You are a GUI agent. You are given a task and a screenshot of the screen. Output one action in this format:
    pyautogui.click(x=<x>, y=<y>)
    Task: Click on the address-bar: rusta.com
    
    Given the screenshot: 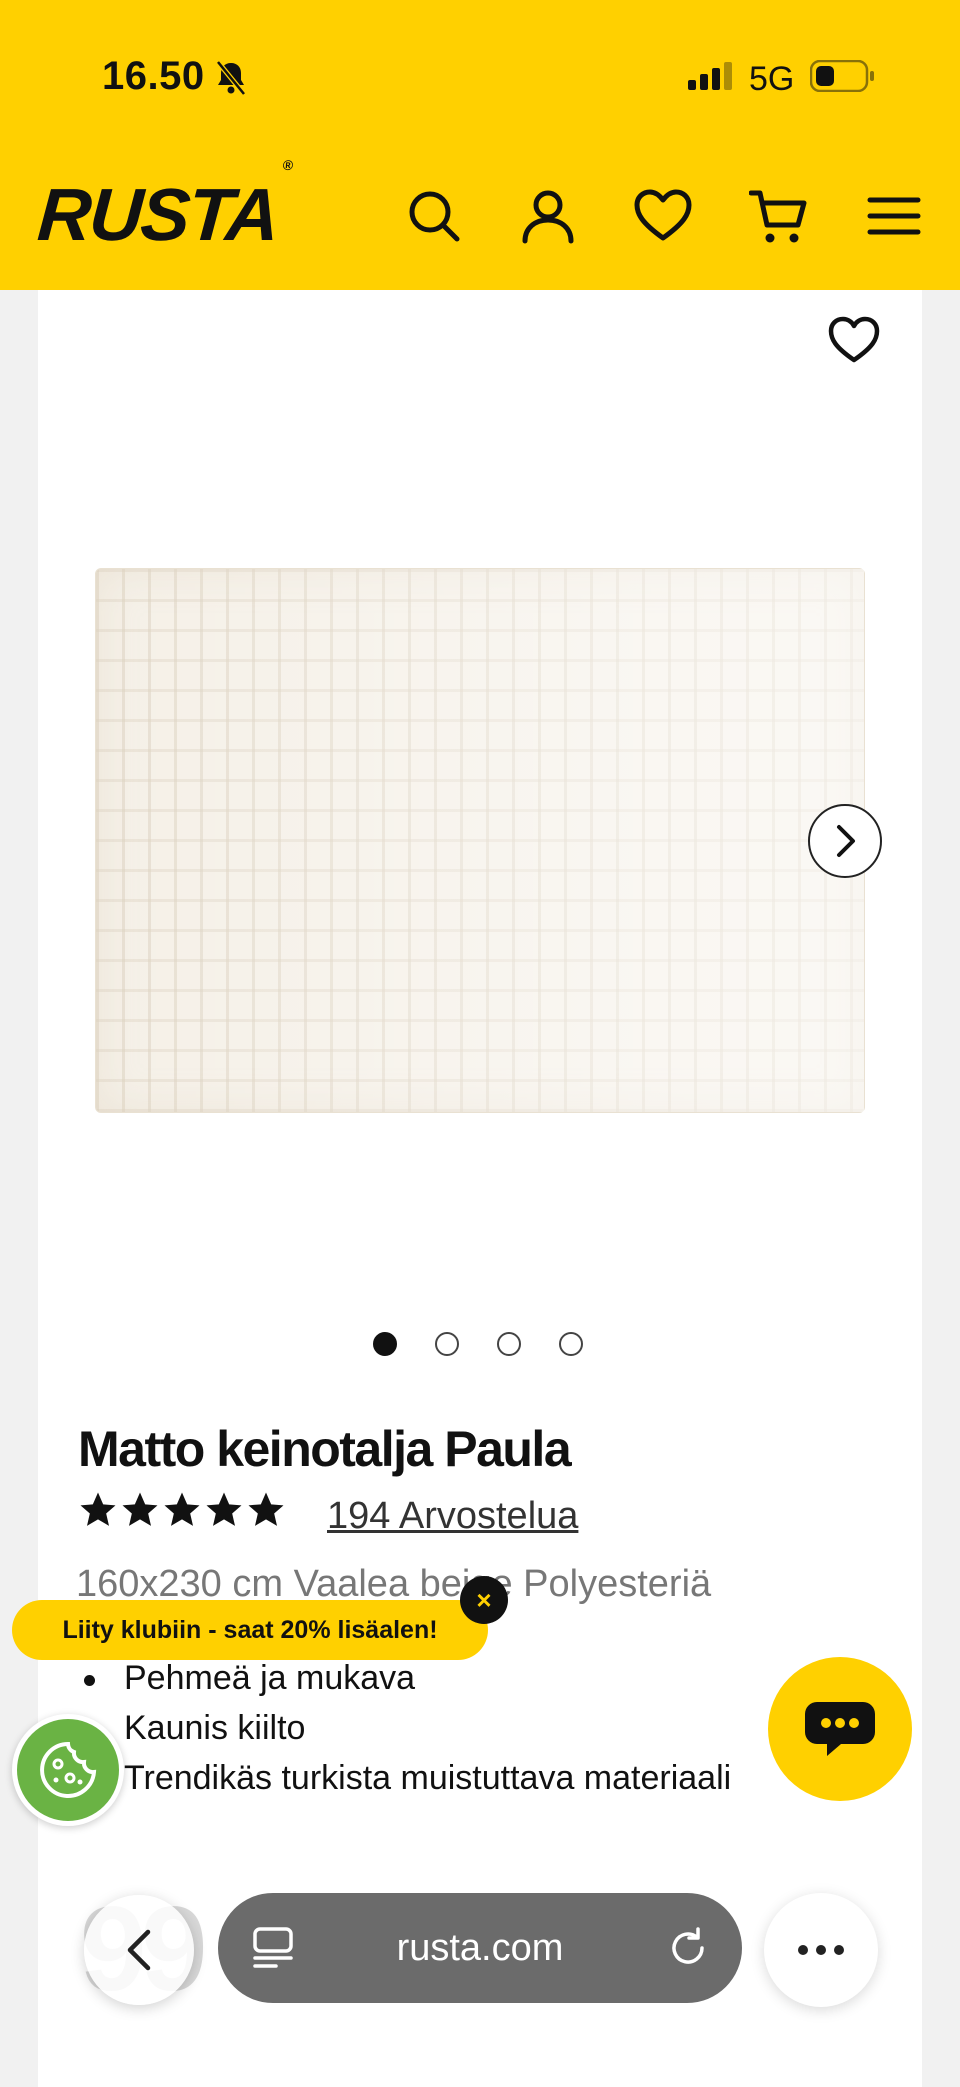 What is the action you would take?
    pyautogui.click(x=480, y=1948)
    